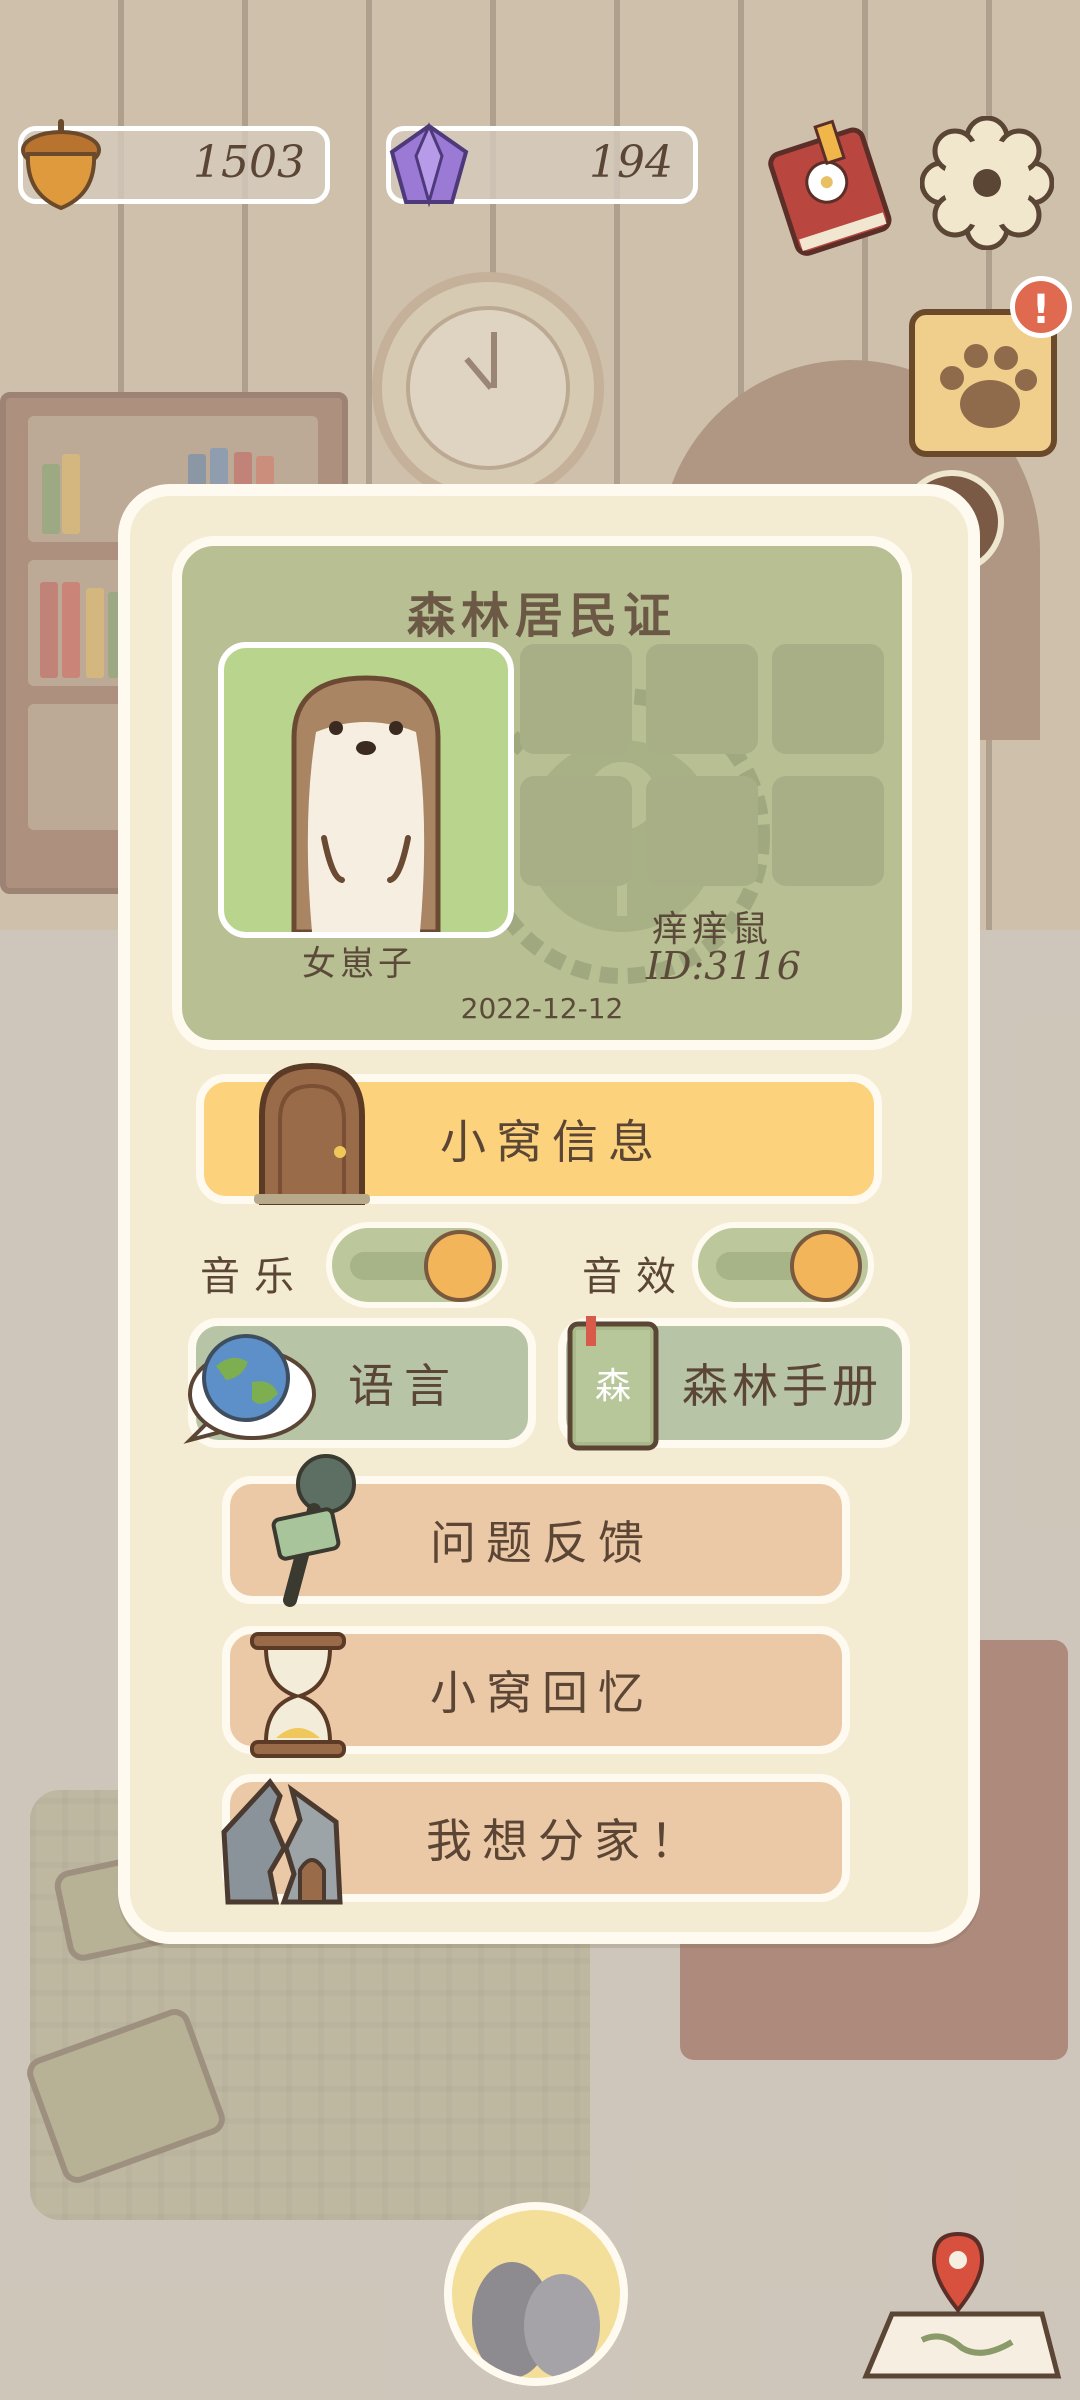 This screenshot has width=1080, height=2400. Describe the element at coordinates (366, 803) in the screenshot. I see `otter-avatar-icon` at that location.